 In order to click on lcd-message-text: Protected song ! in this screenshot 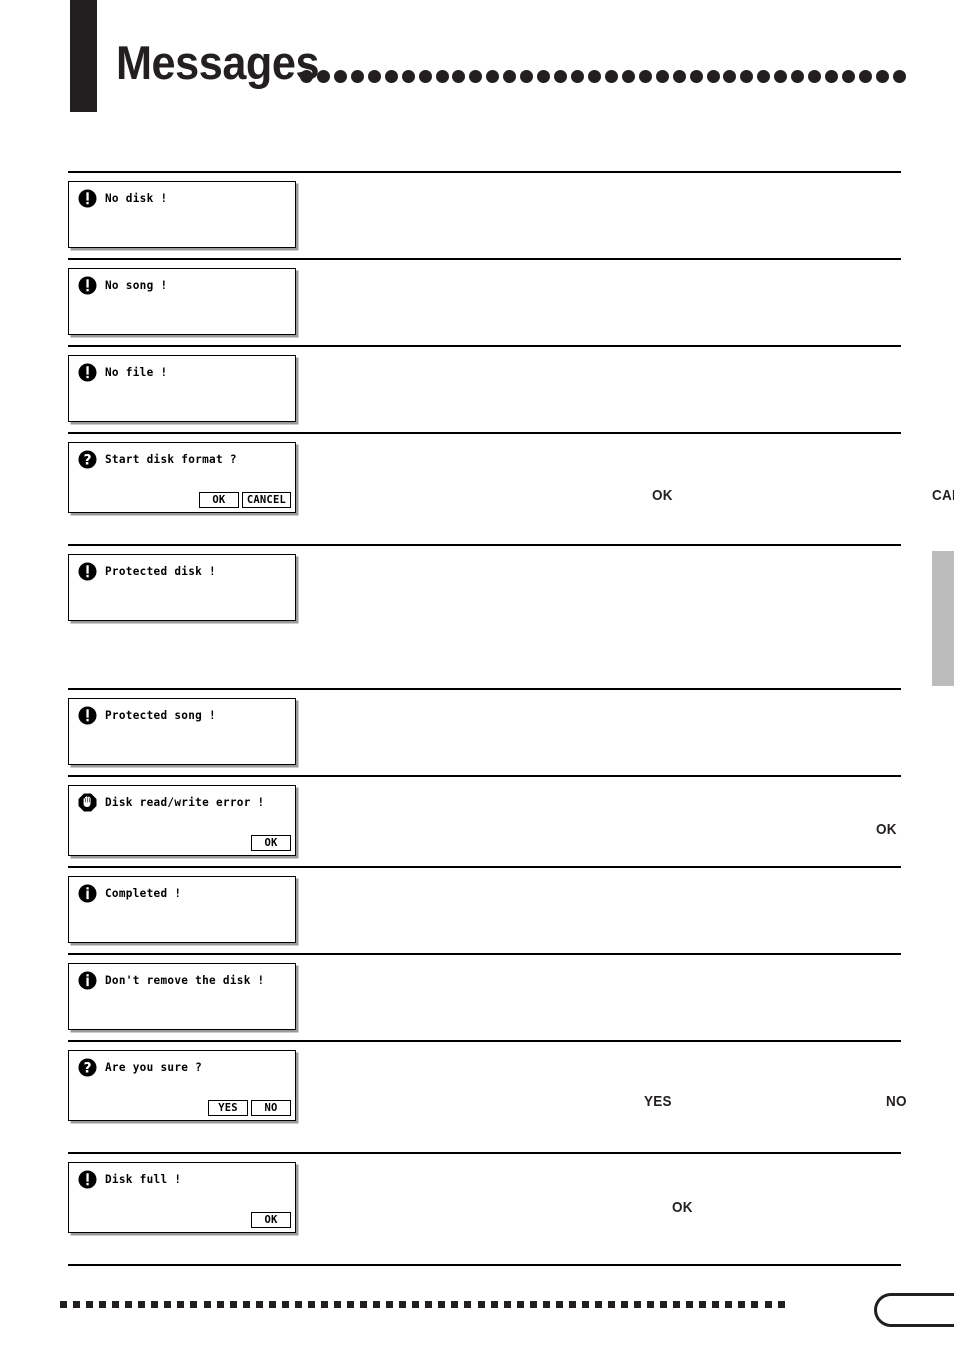, I will do `click(160, 715)`.